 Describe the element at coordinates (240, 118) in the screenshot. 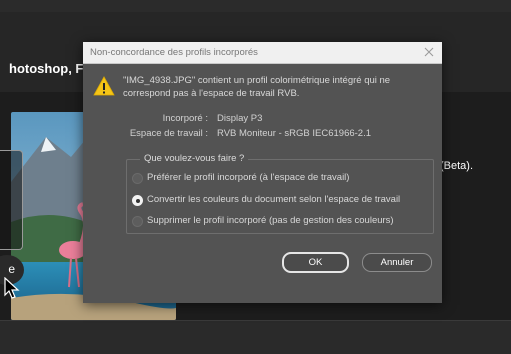

I see `embedded-profile-value: Display P3` at that location.